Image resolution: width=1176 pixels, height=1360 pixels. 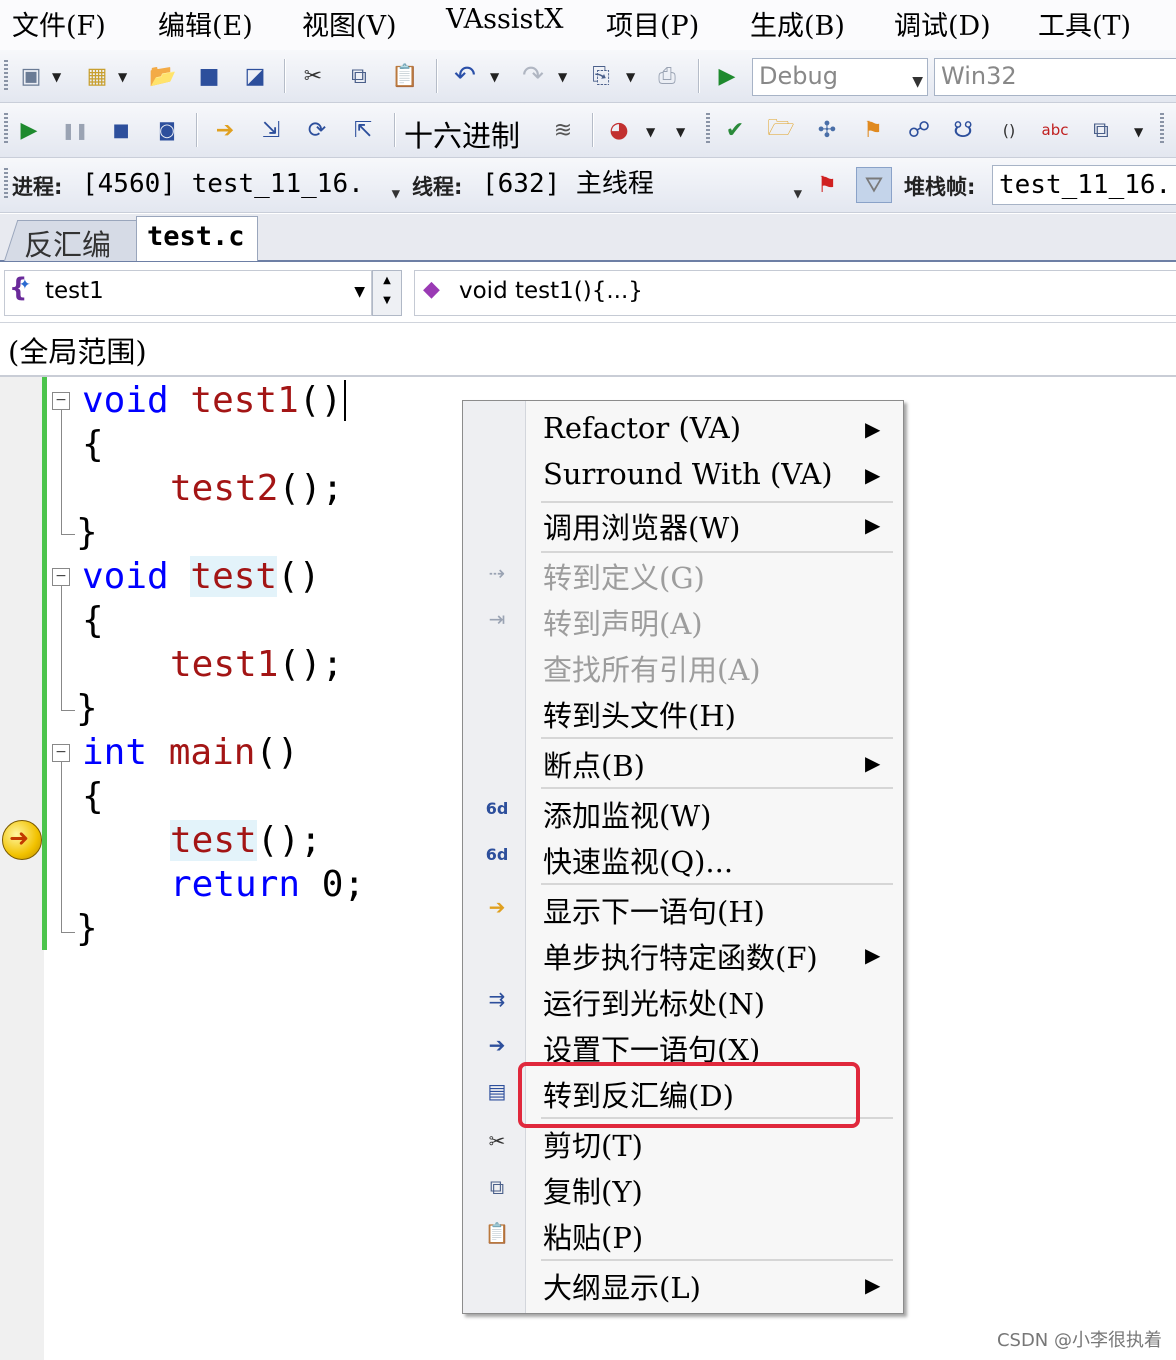 I want to click on menu-project: 项目(P), so click(x=652, y=23).